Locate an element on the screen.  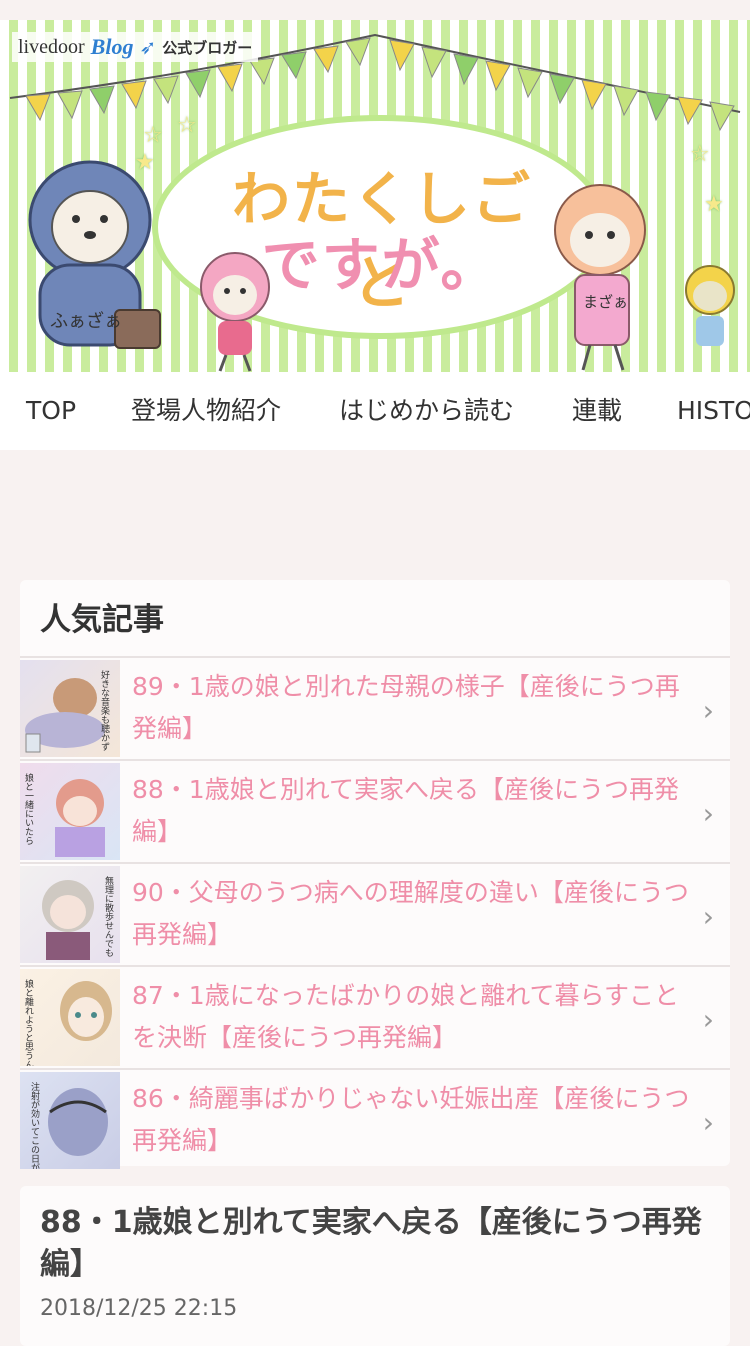
article-date: 2018/12/25 22:15 is located at coordinates (139, 1308).